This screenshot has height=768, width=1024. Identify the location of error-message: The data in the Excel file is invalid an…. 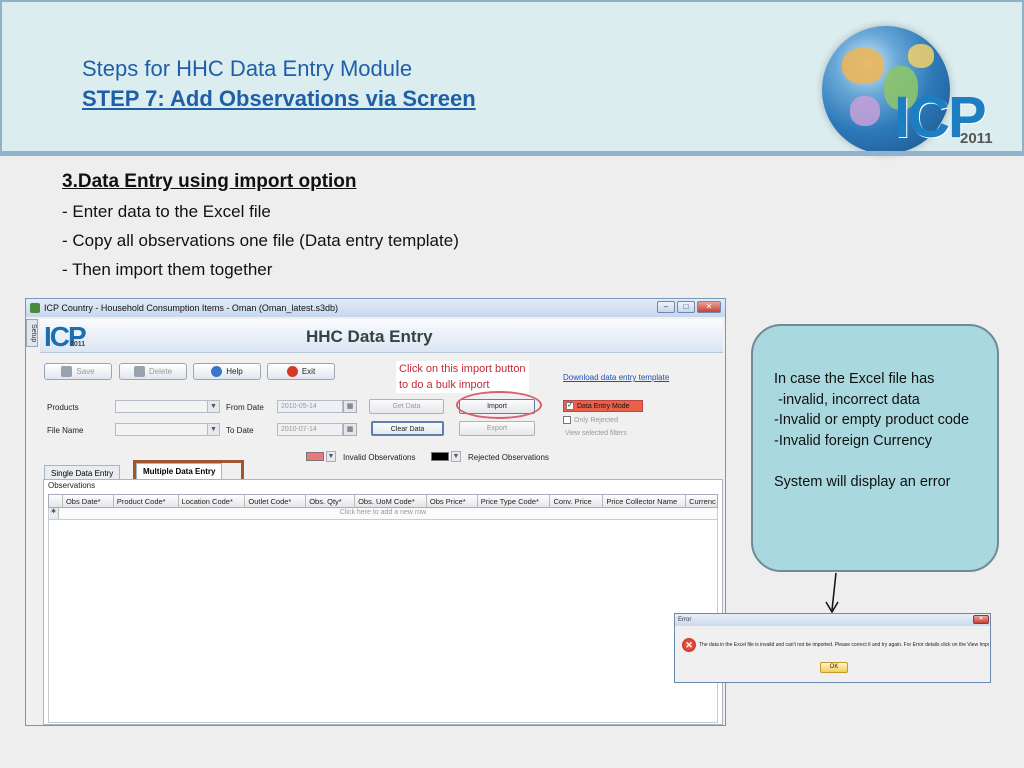
(844, 645).